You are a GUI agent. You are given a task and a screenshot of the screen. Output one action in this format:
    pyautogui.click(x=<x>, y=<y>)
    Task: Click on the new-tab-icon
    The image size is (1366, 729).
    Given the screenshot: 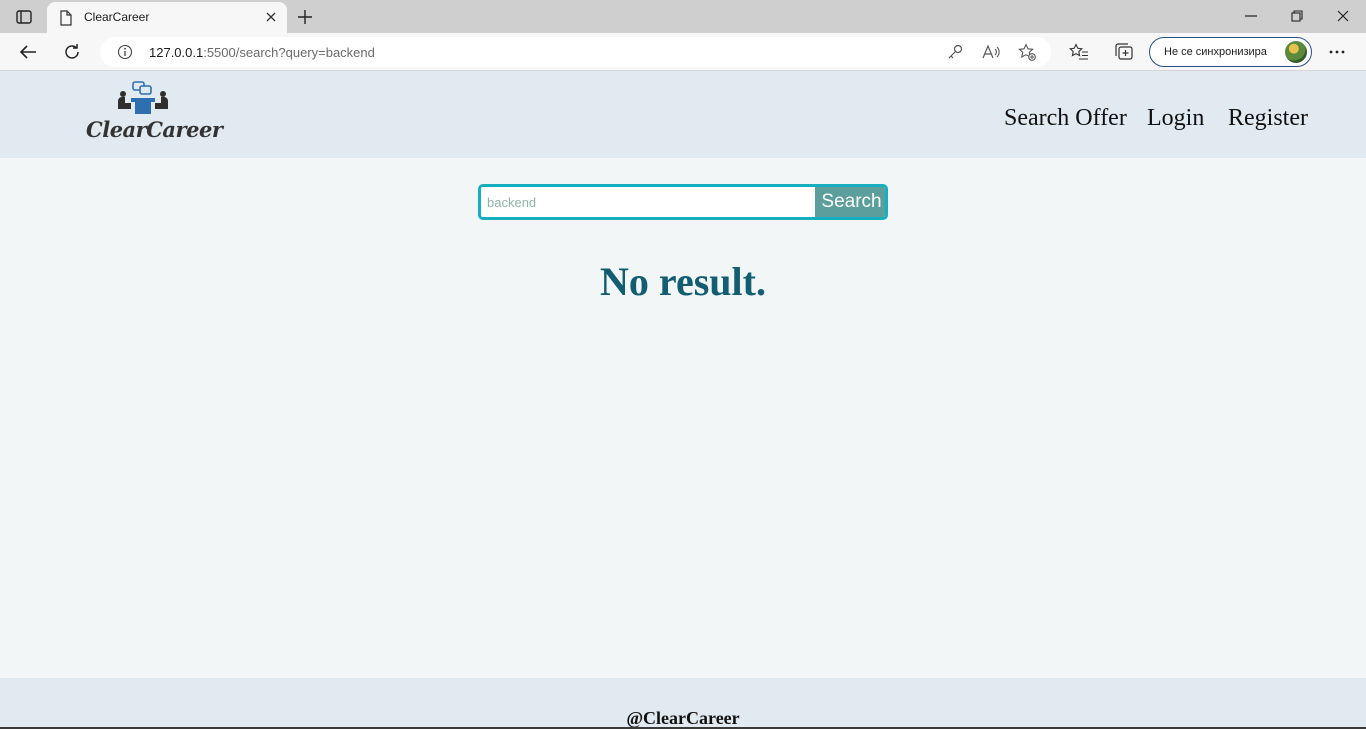 What is the action you would take?
    pyautogui.click(x=305, y=17)
    